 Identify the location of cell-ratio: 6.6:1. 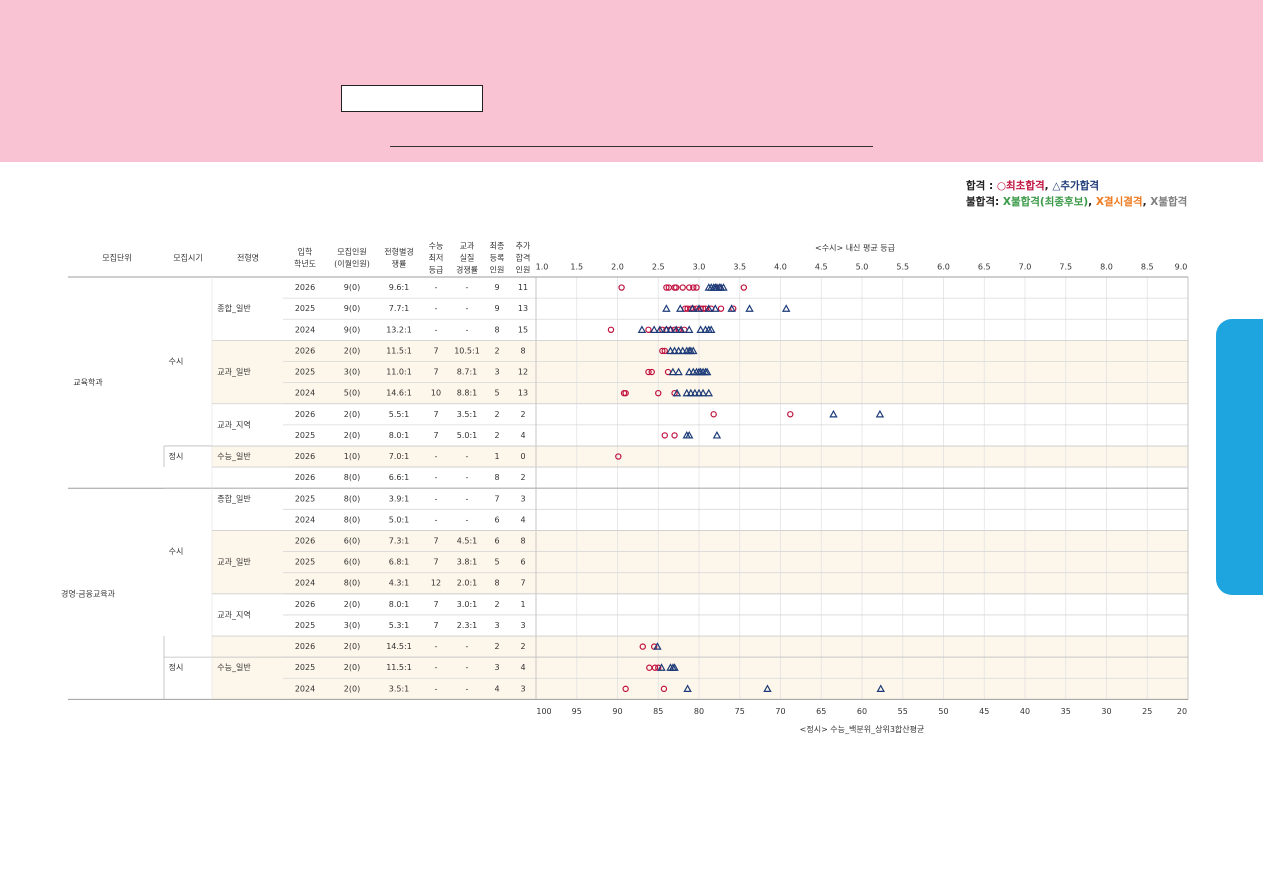
(399, 477).